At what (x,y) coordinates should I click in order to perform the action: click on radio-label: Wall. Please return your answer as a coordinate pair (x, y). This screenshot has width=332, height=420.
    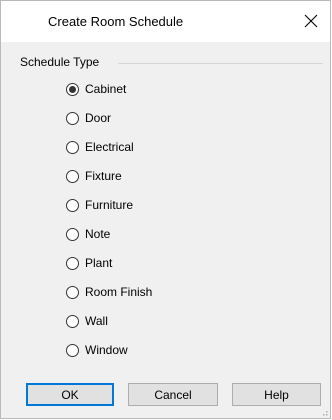
    Looking at the image, I should click on (96, 321).